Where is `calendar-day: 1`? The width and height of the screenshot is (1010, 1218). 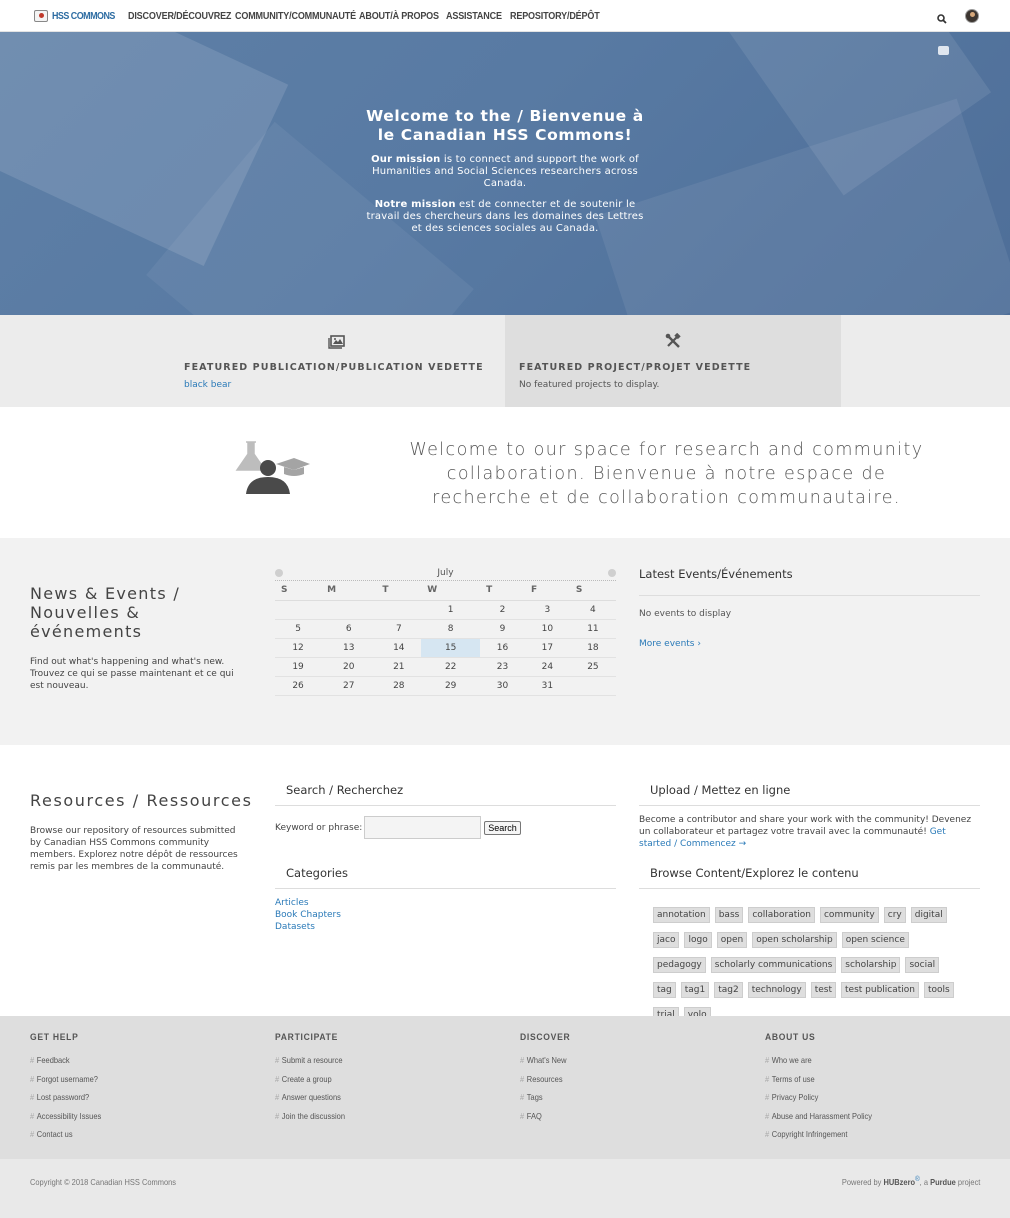
calendar-day: 1 is located at coordinates (451, 610).